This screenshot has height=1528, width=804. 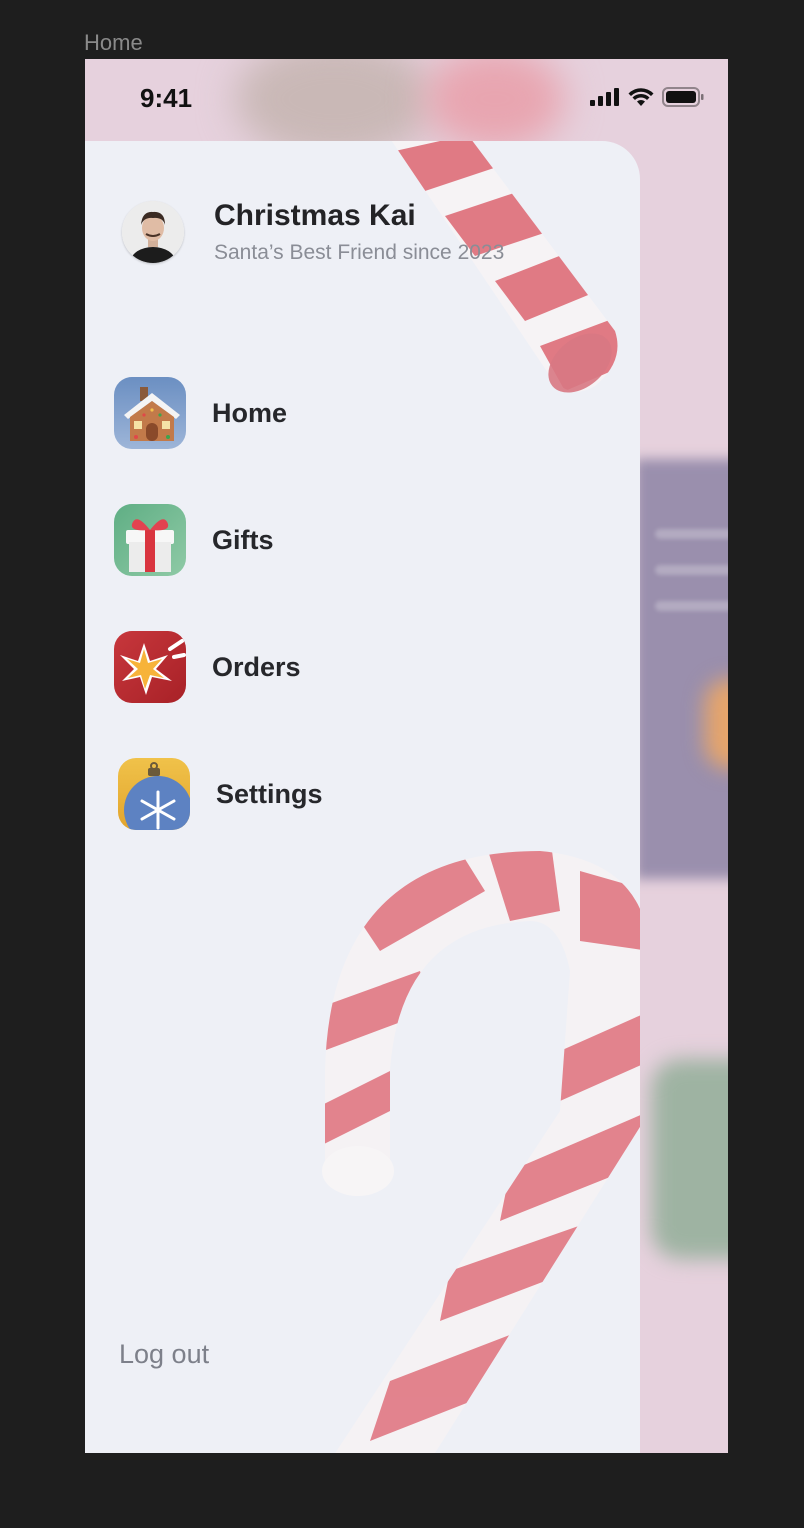 I want to click on gift-box-icon, so click(x=150, y=540).